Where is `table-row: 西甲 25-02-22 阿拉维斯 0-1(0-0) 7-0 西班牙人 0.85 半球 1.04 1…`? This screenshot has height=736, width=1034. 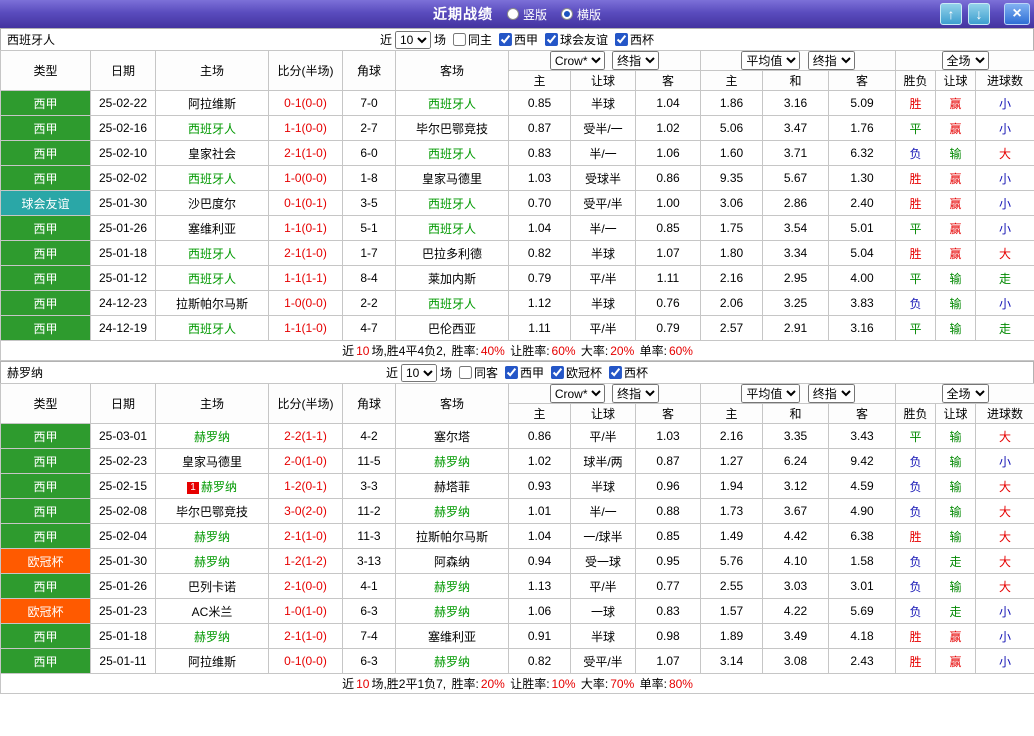 table-row: 西甲 25-02-22 阿拉维斯 0-1(0-0) 7-0 西班牙人 0.85 半球 1.04 1… is located at coordinates (517, 103).